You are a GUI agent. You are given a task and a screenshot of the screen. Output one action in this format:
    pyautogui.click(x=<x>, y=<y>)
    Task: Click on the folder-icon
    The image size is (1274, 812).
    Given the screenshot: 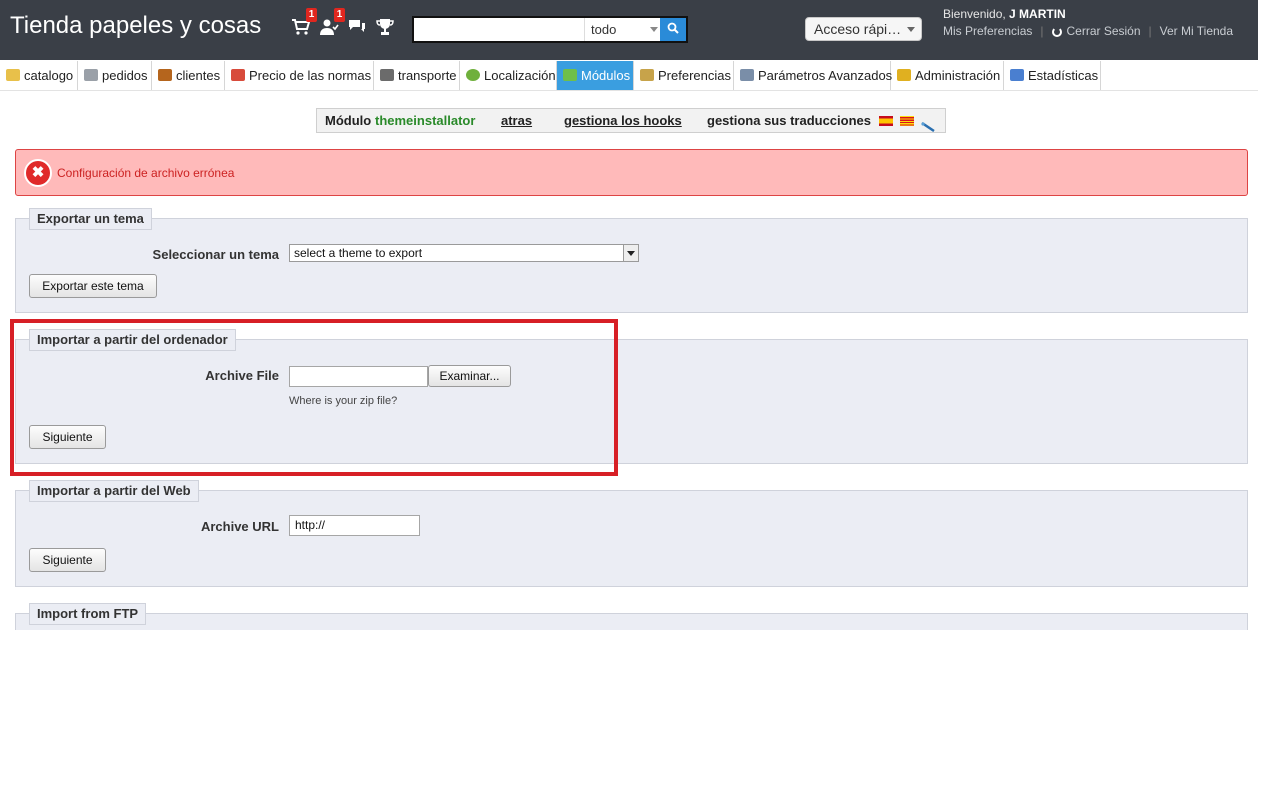 What is the action you would take?
    pyautogui.click(x=13, y=75)
    